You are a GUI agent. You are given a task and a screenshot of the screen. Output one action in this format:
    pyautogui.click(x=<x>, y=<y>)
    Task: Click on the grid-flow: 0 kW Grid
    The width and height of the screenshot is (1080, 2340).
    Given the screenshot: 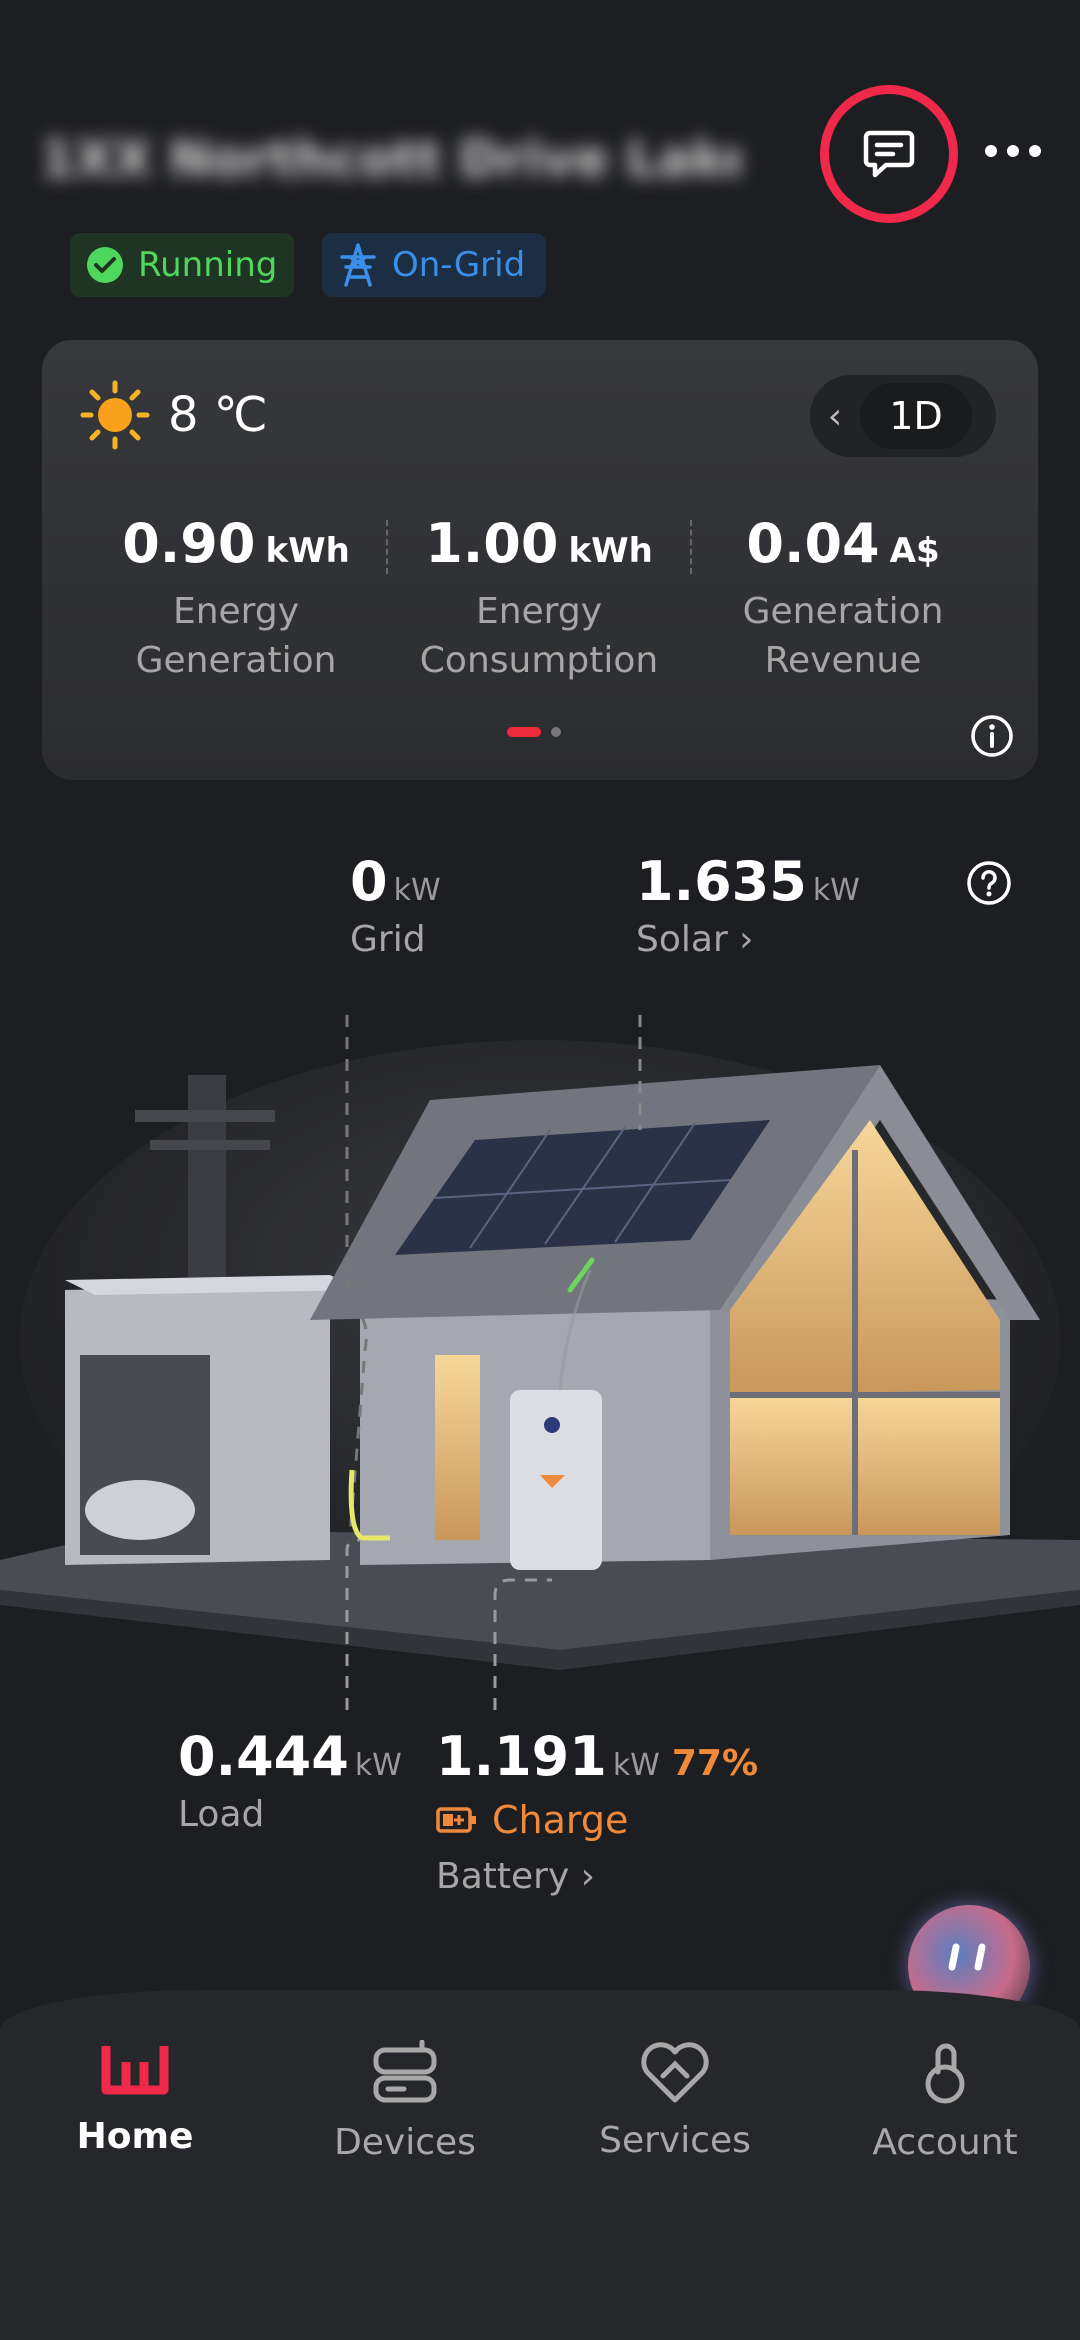 What is the action you would take?
    pyautogui.click(x=395, y=905)
    